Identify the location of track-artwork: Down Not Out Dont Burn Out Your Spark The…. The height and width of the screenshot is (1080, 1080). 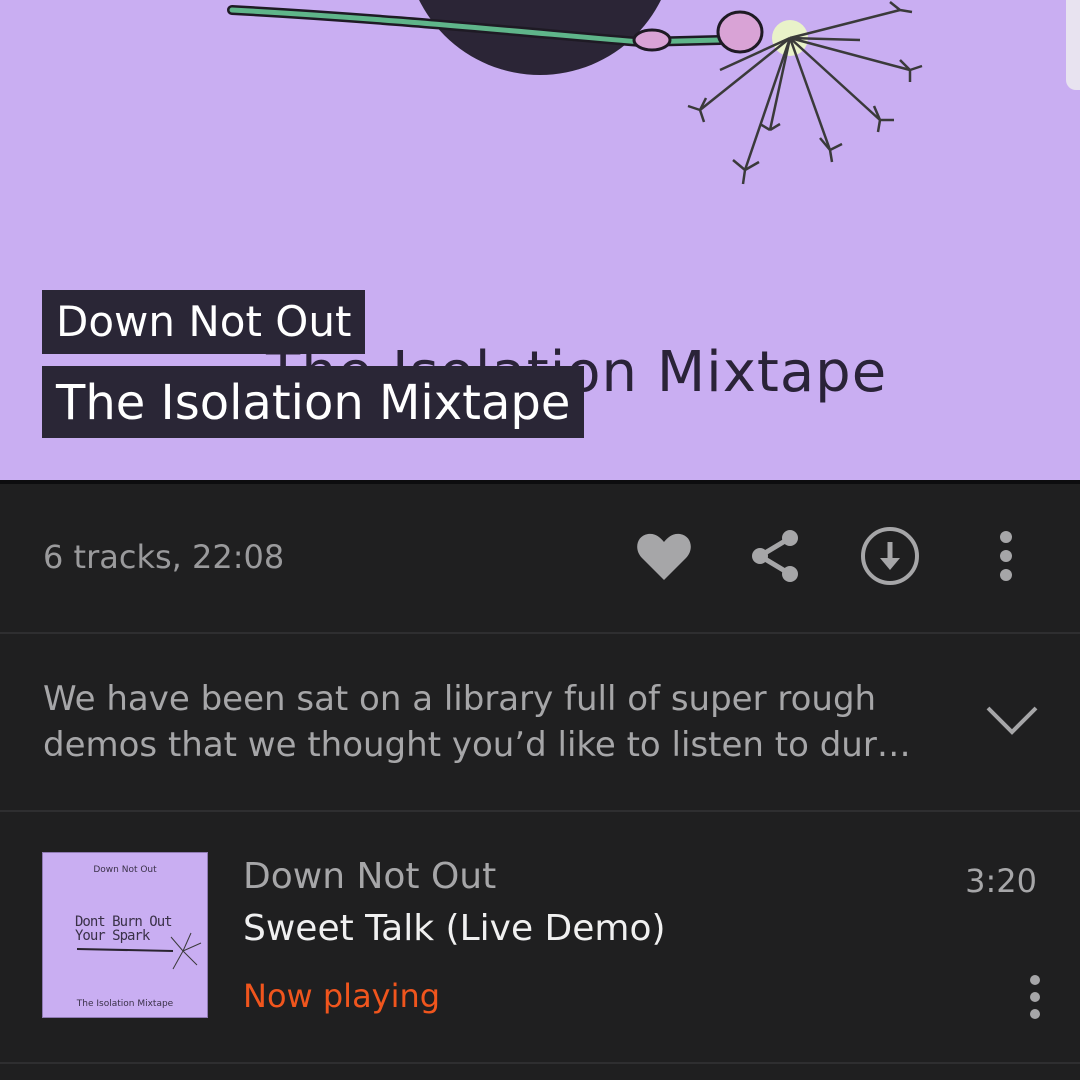
(125, 935).